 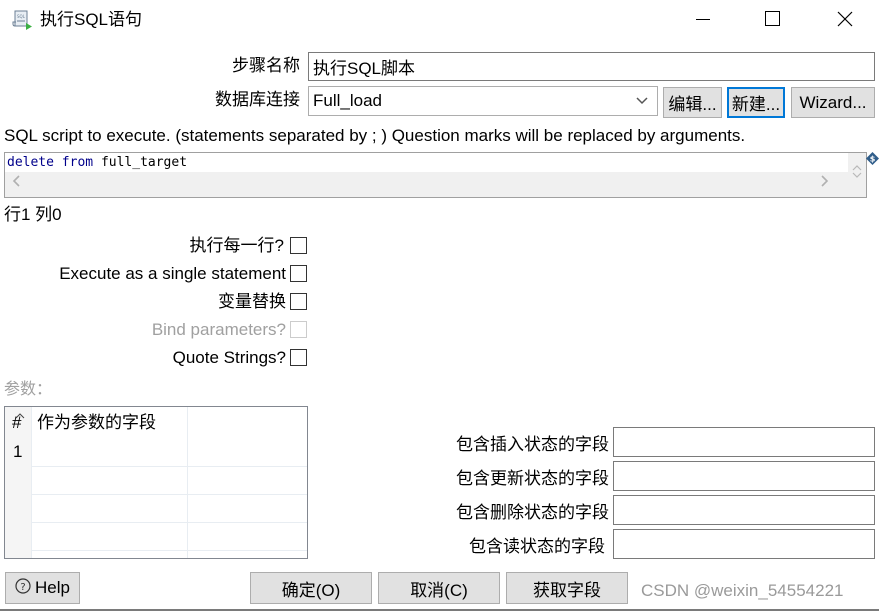 I want to click on read-status-input, so click(x=744, y=544).